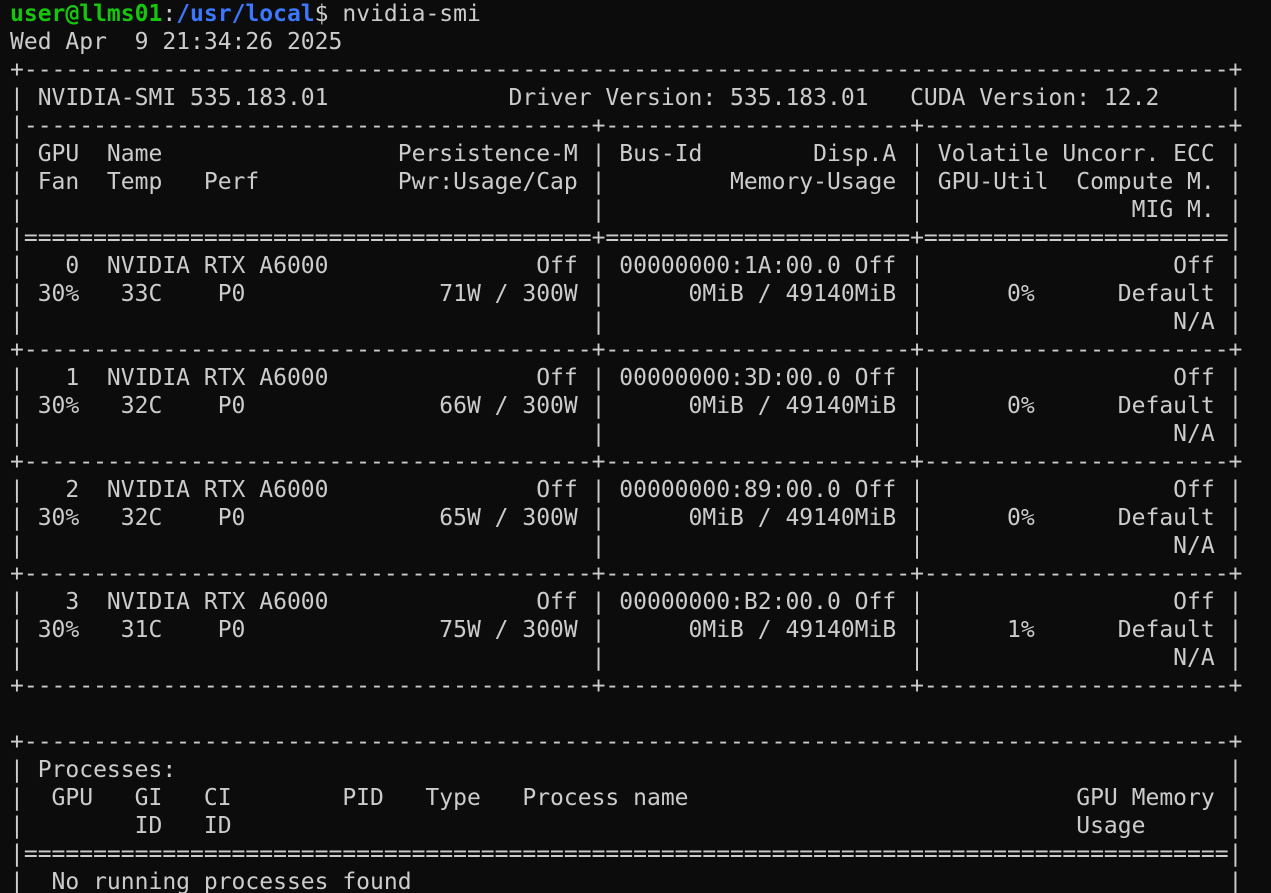 Image resolution: width=1271 pixels, height=893 pixels. What do you see at coordinates (411, 14) in the screenshot?
I see `typed-command: nvidia-smi` at bounding box center [411, 14].